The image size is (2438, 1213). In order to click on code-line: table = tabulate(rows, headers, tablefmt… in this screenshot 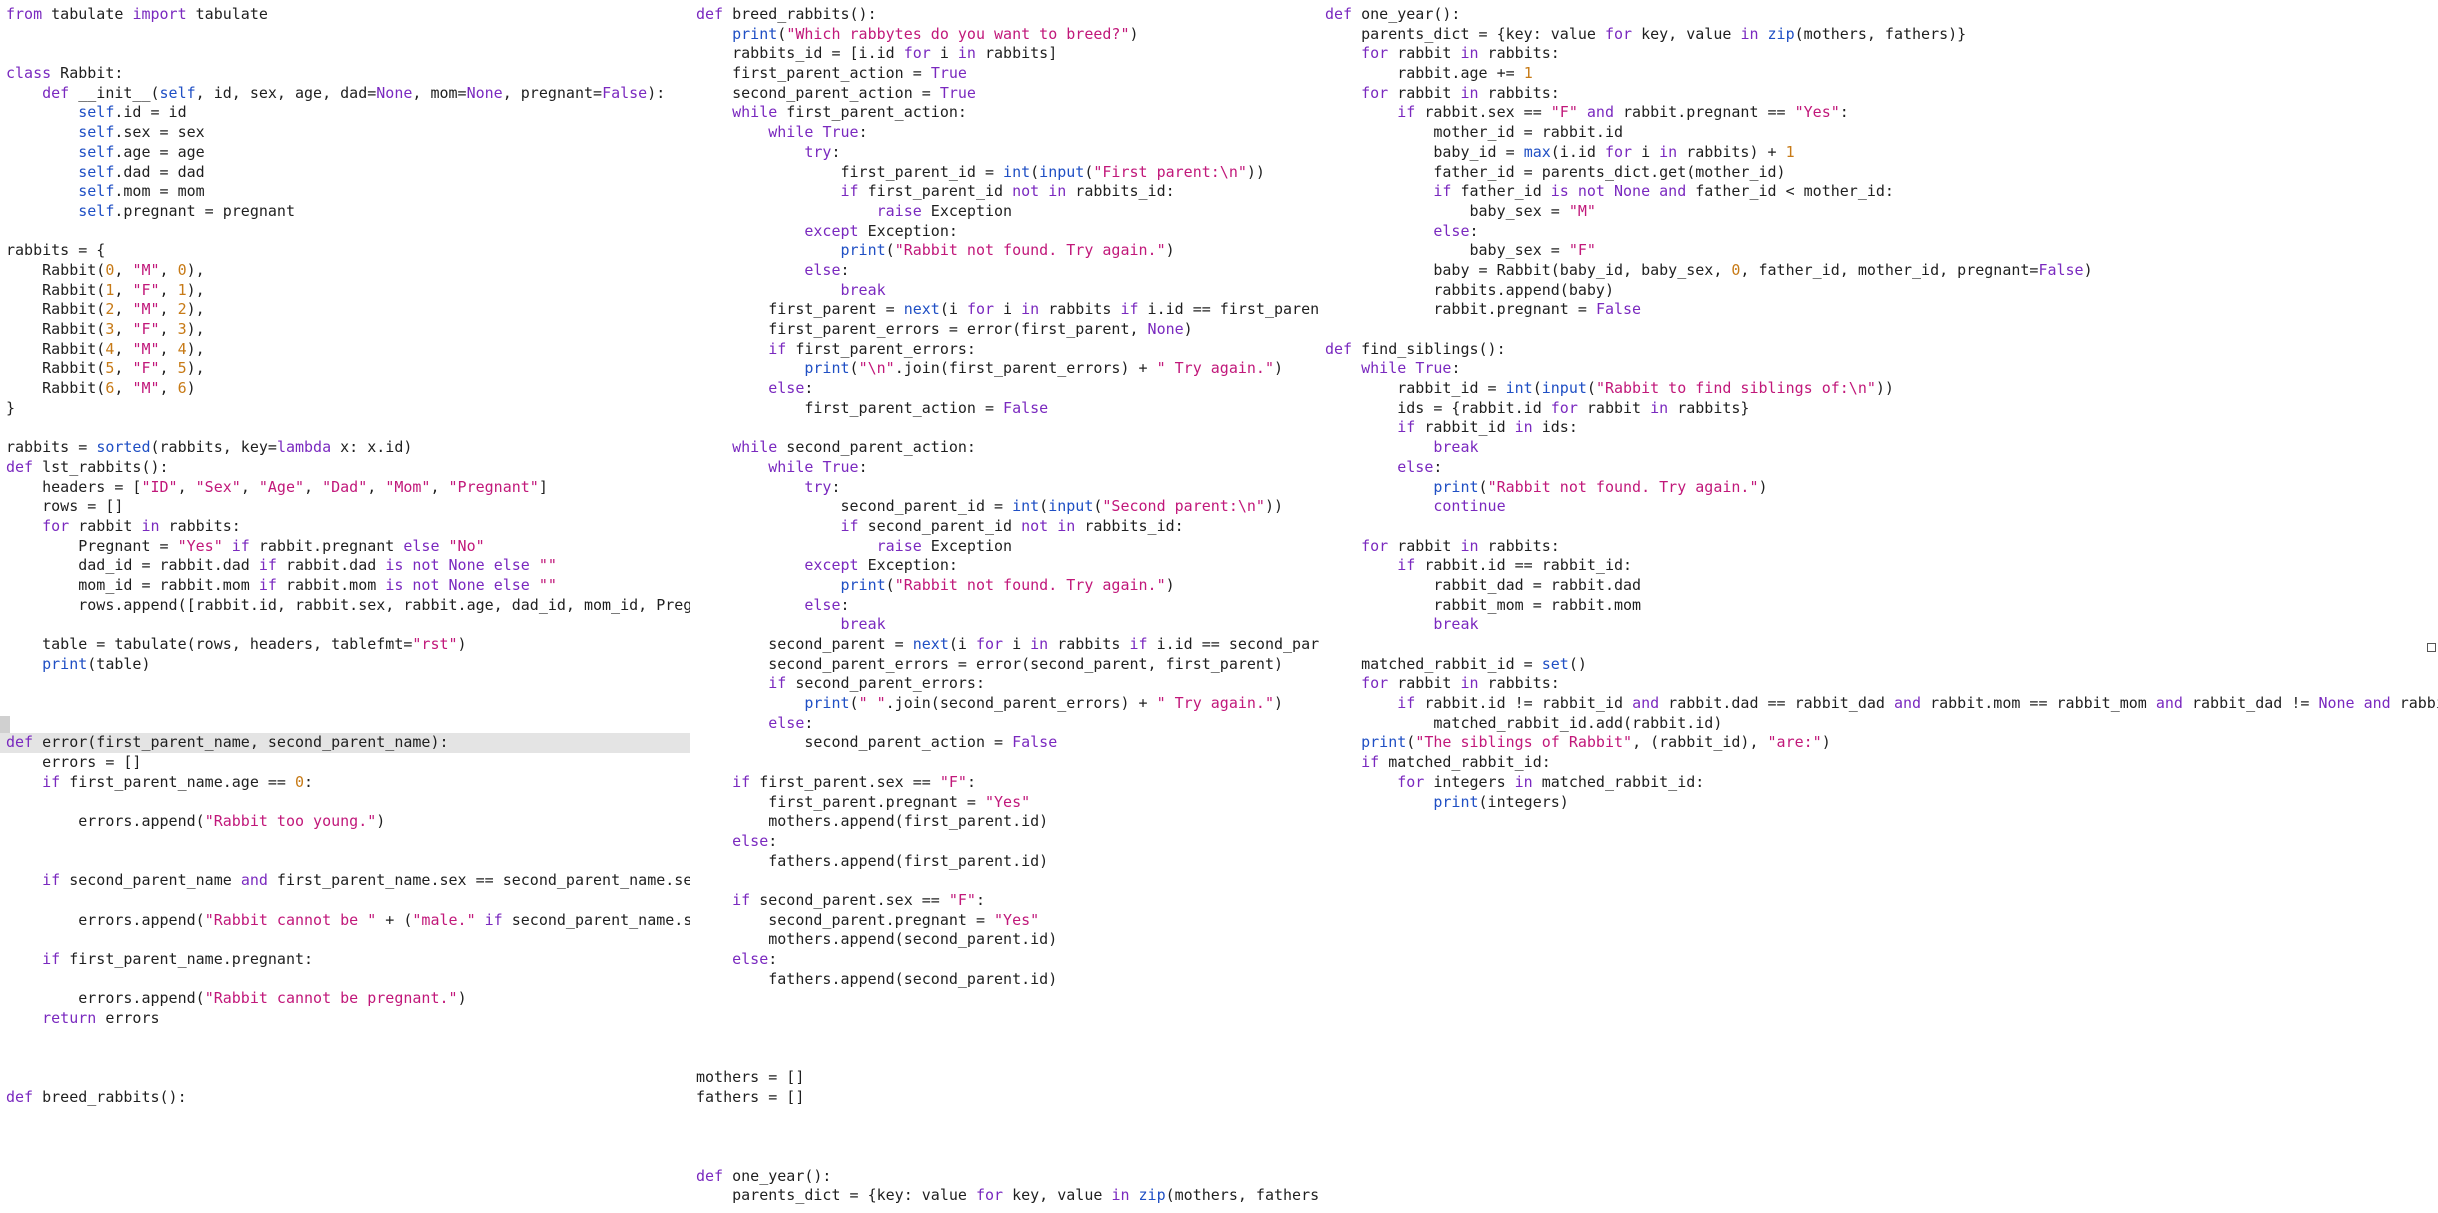, I will do `click(348, 645)`.